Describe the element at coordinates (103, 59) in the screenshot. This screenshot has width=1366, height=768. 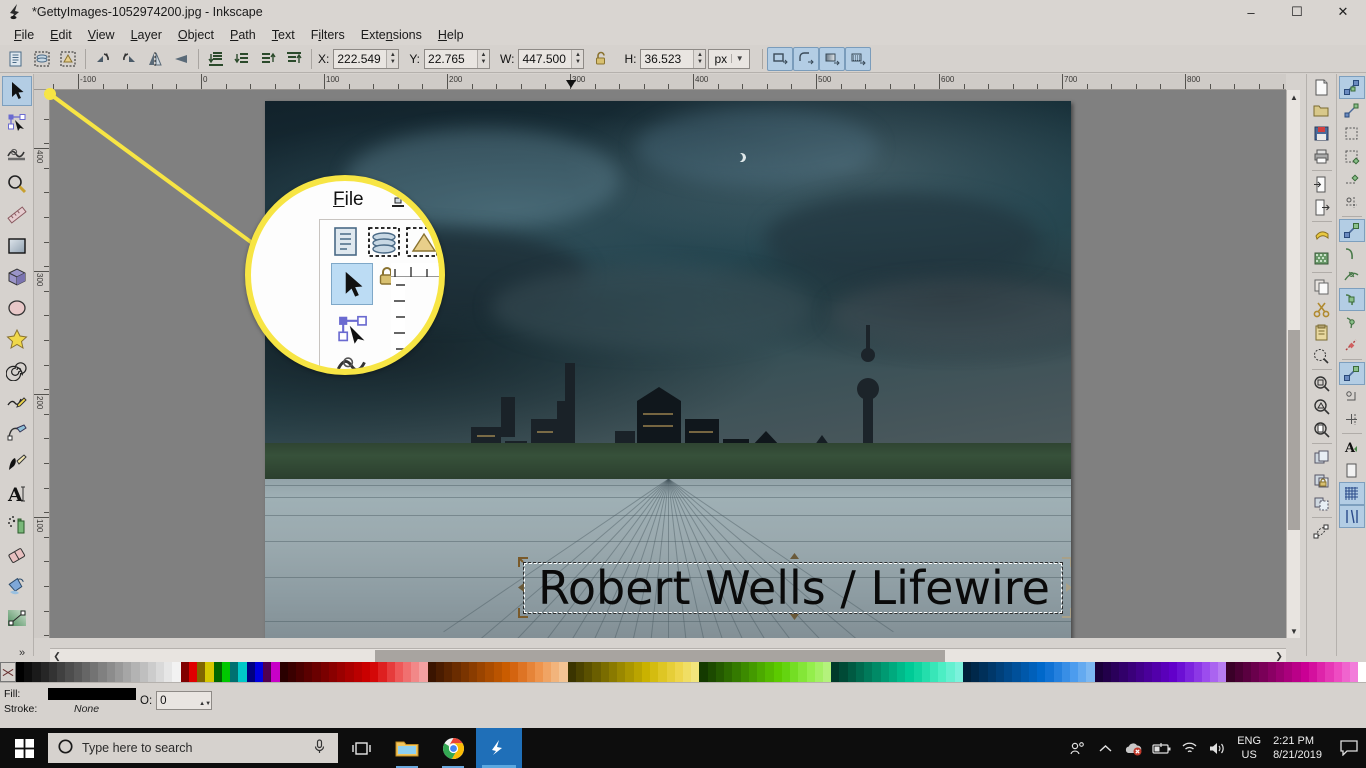
I see `rotate-ccw-icon` at that location.